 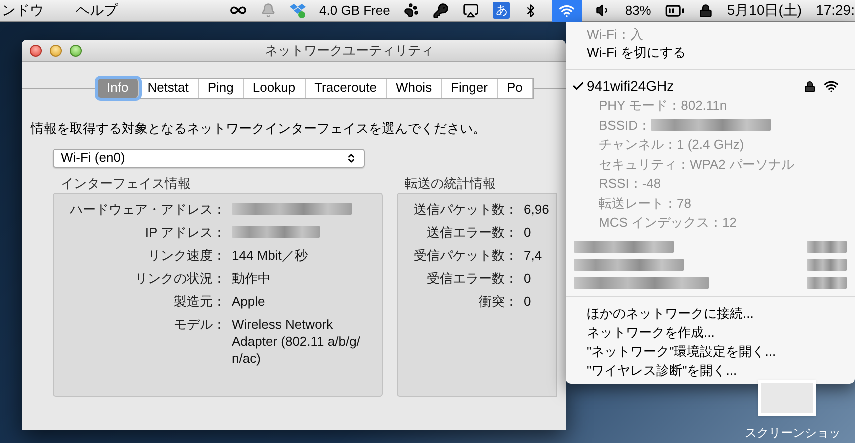 What do you see at coordinates (515, 88) in the screenshot?
I see `tab: Po` at bounding box center [515, 88].